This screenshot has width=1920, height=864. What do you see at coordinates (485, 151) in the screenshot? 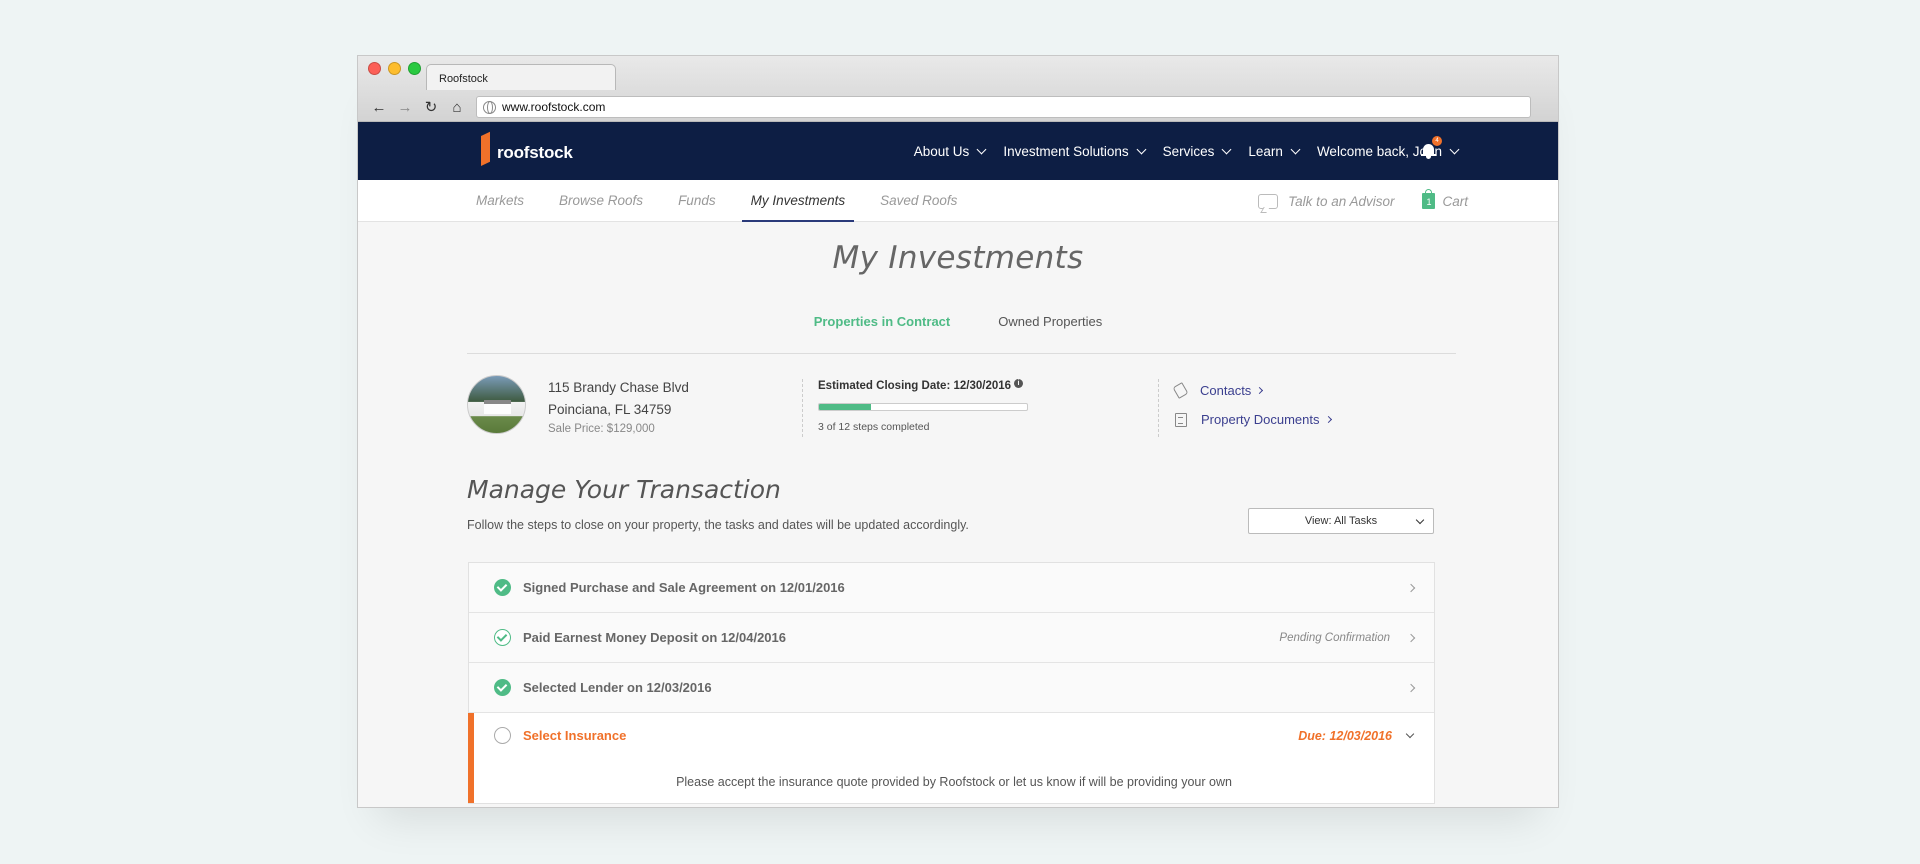
I see `logo-mark-icon` at bounding box center [485, 151].